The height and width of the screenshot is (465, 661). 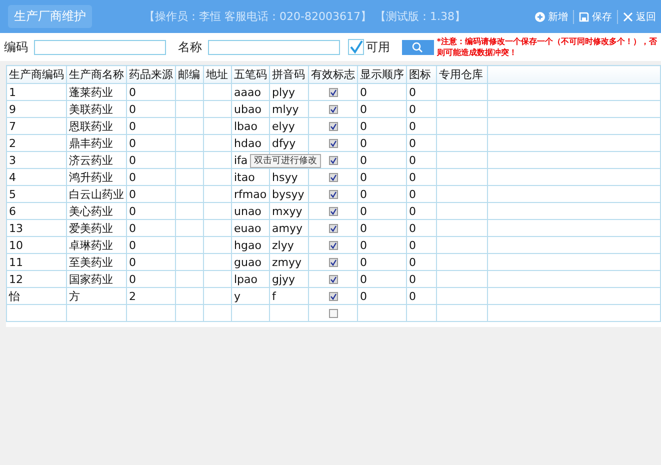 I want to click on column-header: 专用仓库, so click(x=462, y=75).